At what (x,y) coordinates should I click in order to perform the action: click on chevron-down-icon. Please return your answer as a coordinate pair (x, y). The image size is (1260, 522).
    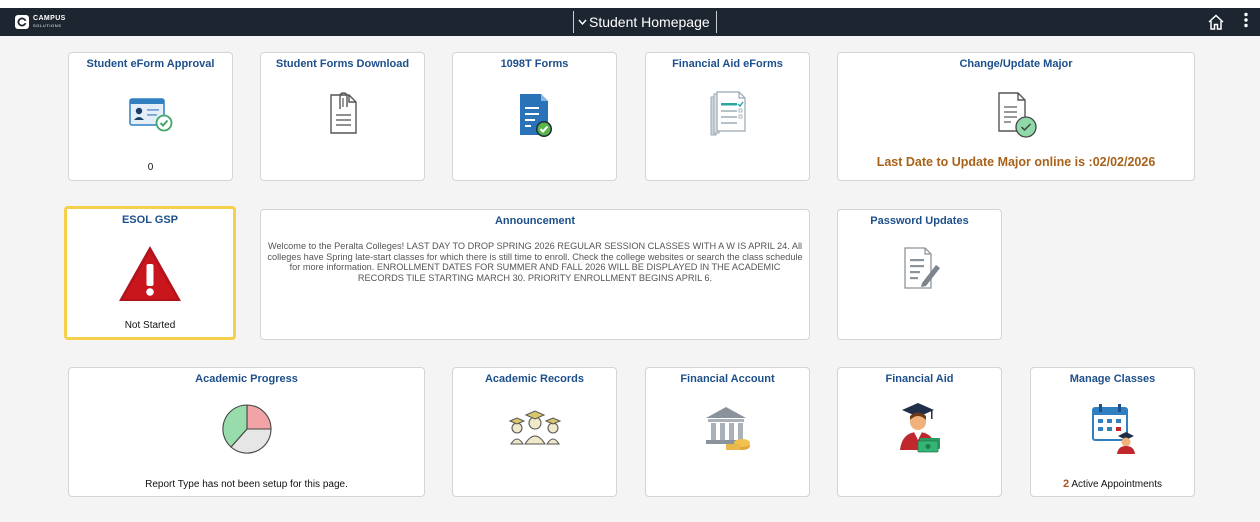
    Looking at the image, I should click on (582, 22).